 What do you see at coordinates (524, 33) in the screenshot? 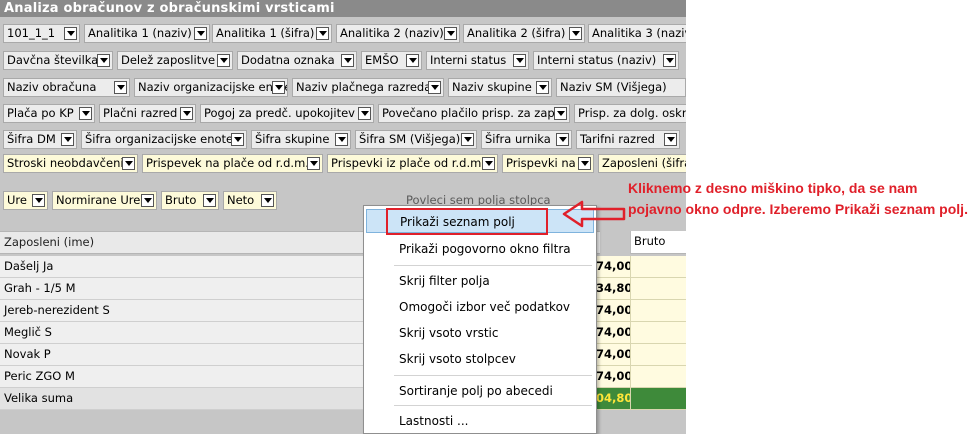
I see `field-analitika-2-sifra: Analitika 2 (šifra)` at bounding box center [524, 33].